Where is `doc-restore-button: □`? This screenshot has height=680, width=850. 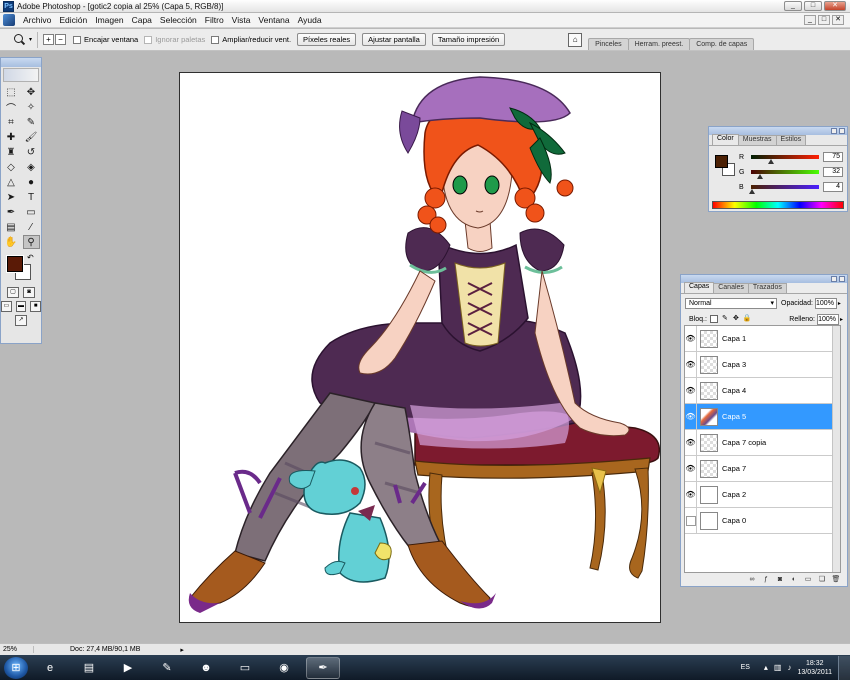
doc-restore-button: □ is located at coordinates (824, 20).